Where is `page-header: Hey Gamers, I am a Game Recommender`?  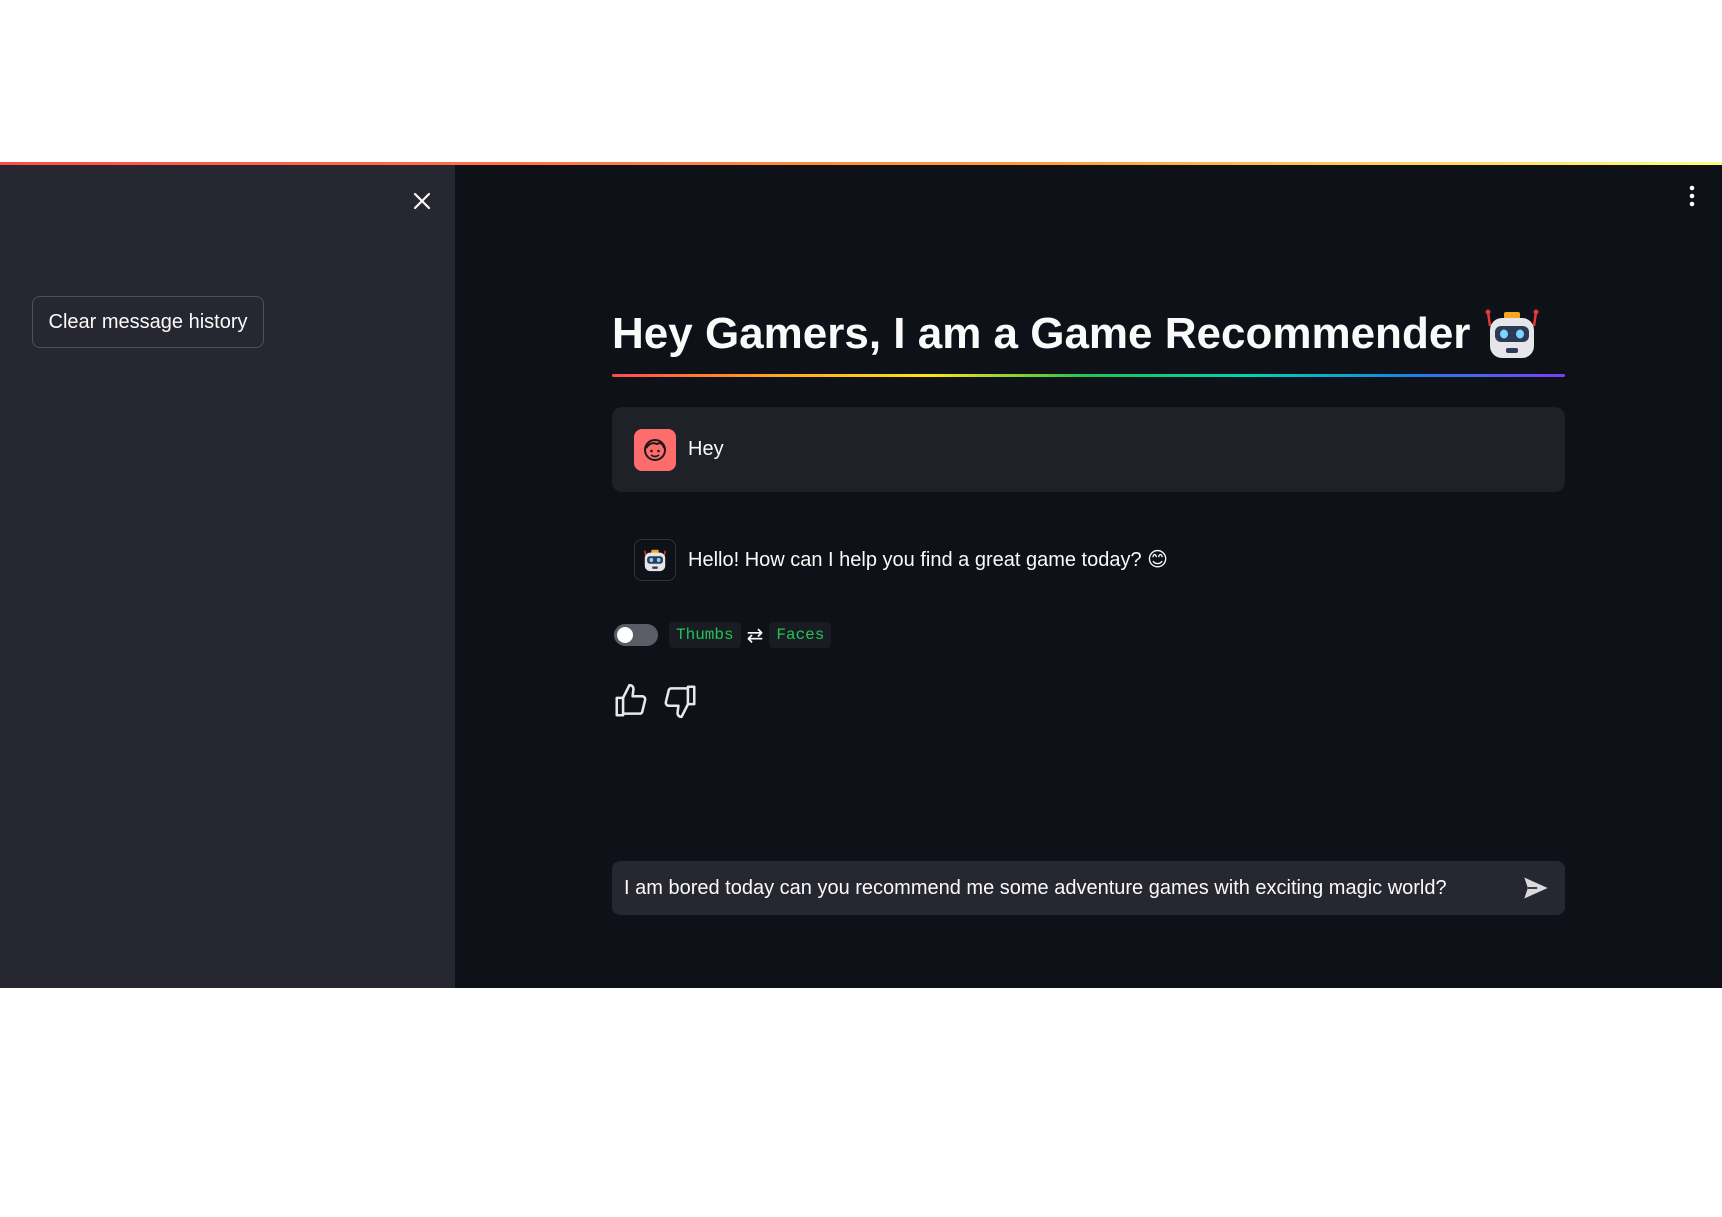
page-header: Hey Gamers, I am a Game Recommender is located at coordinates (1088, 339).